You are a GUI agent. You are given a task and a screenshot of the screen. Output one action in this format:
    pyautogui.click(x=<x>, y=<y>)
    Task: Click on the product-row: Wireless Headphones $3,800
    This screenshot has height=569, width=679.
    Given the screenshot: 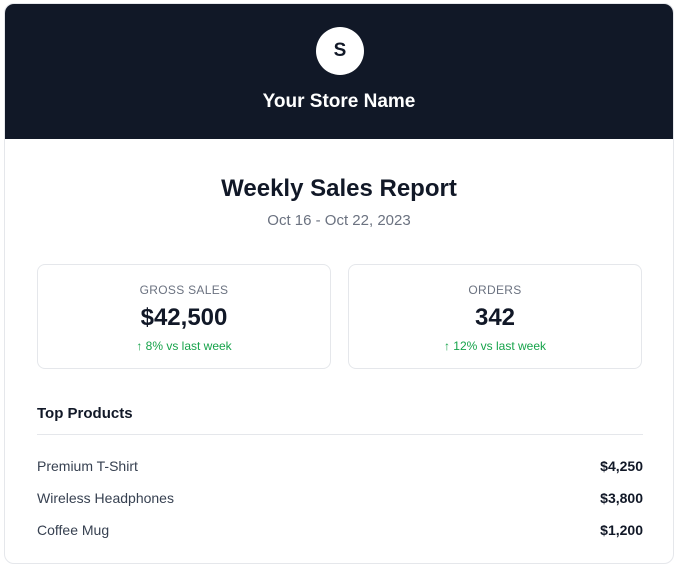 What is the action you would take?
    pyautogui.click(x=340, y=498)
    